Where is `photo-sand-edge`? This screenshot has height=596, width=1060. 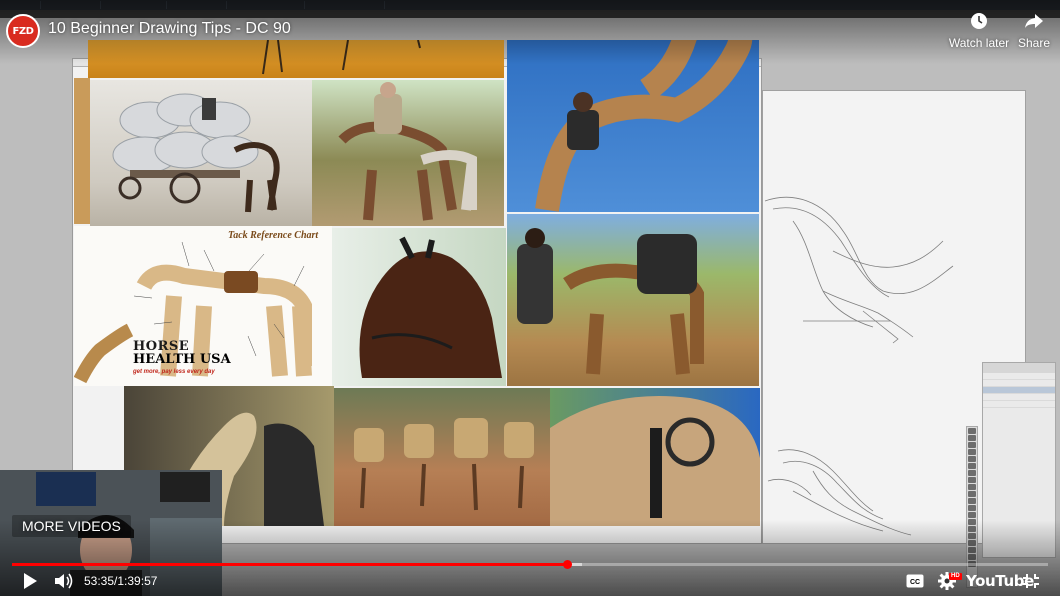
photo-sand-edge is located at coordinates (82, 151).